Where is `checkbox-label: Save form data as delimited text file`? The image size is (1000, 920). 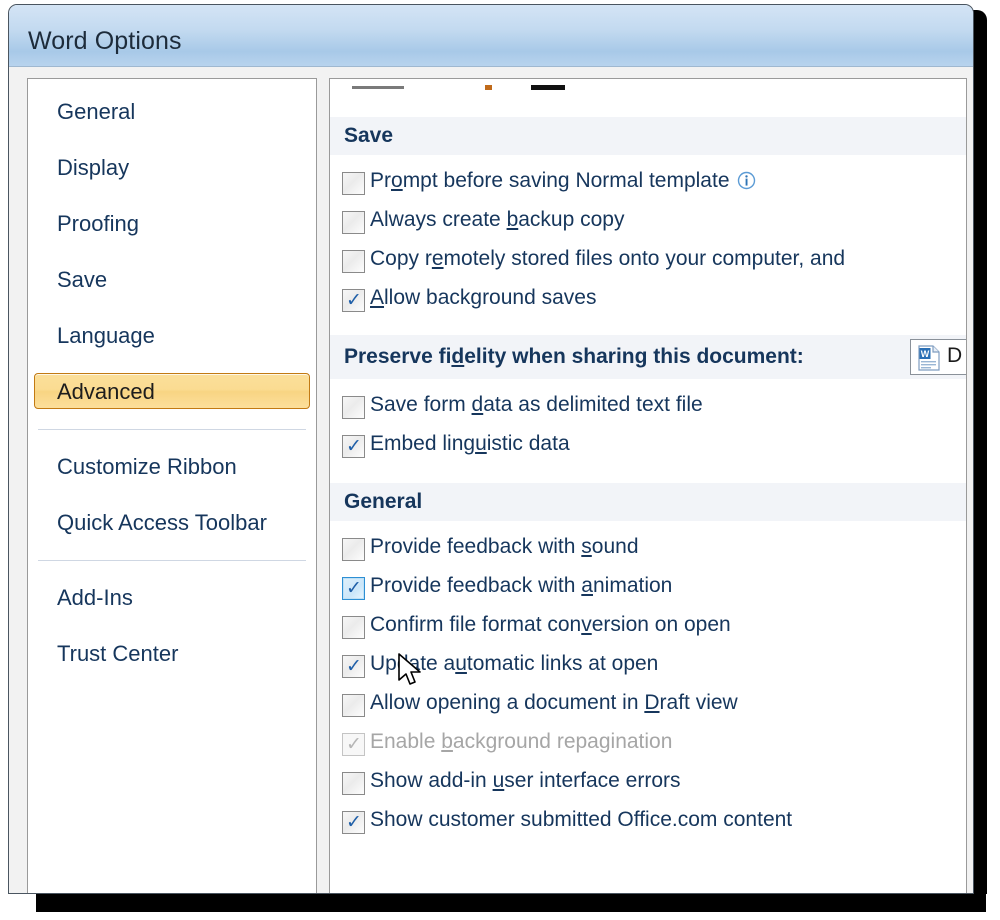
checkbox-label: Save form data as delimited text file is located at coordinates (536, 404).